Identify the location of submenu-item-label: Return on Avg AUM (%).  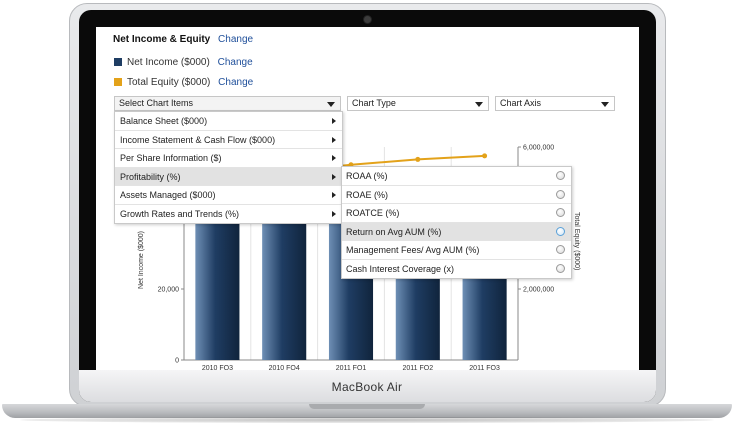
(394, 231).